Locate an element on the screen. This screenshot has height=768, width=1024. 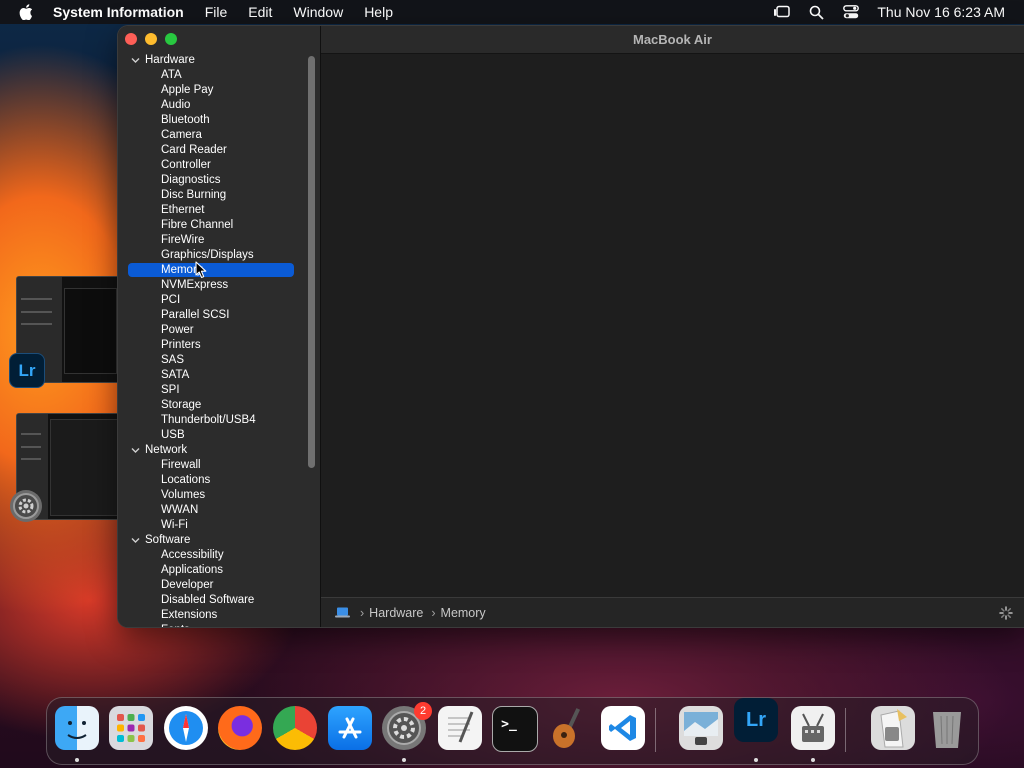
sidebar-category-network: Network is located at coordinates (216, 450).